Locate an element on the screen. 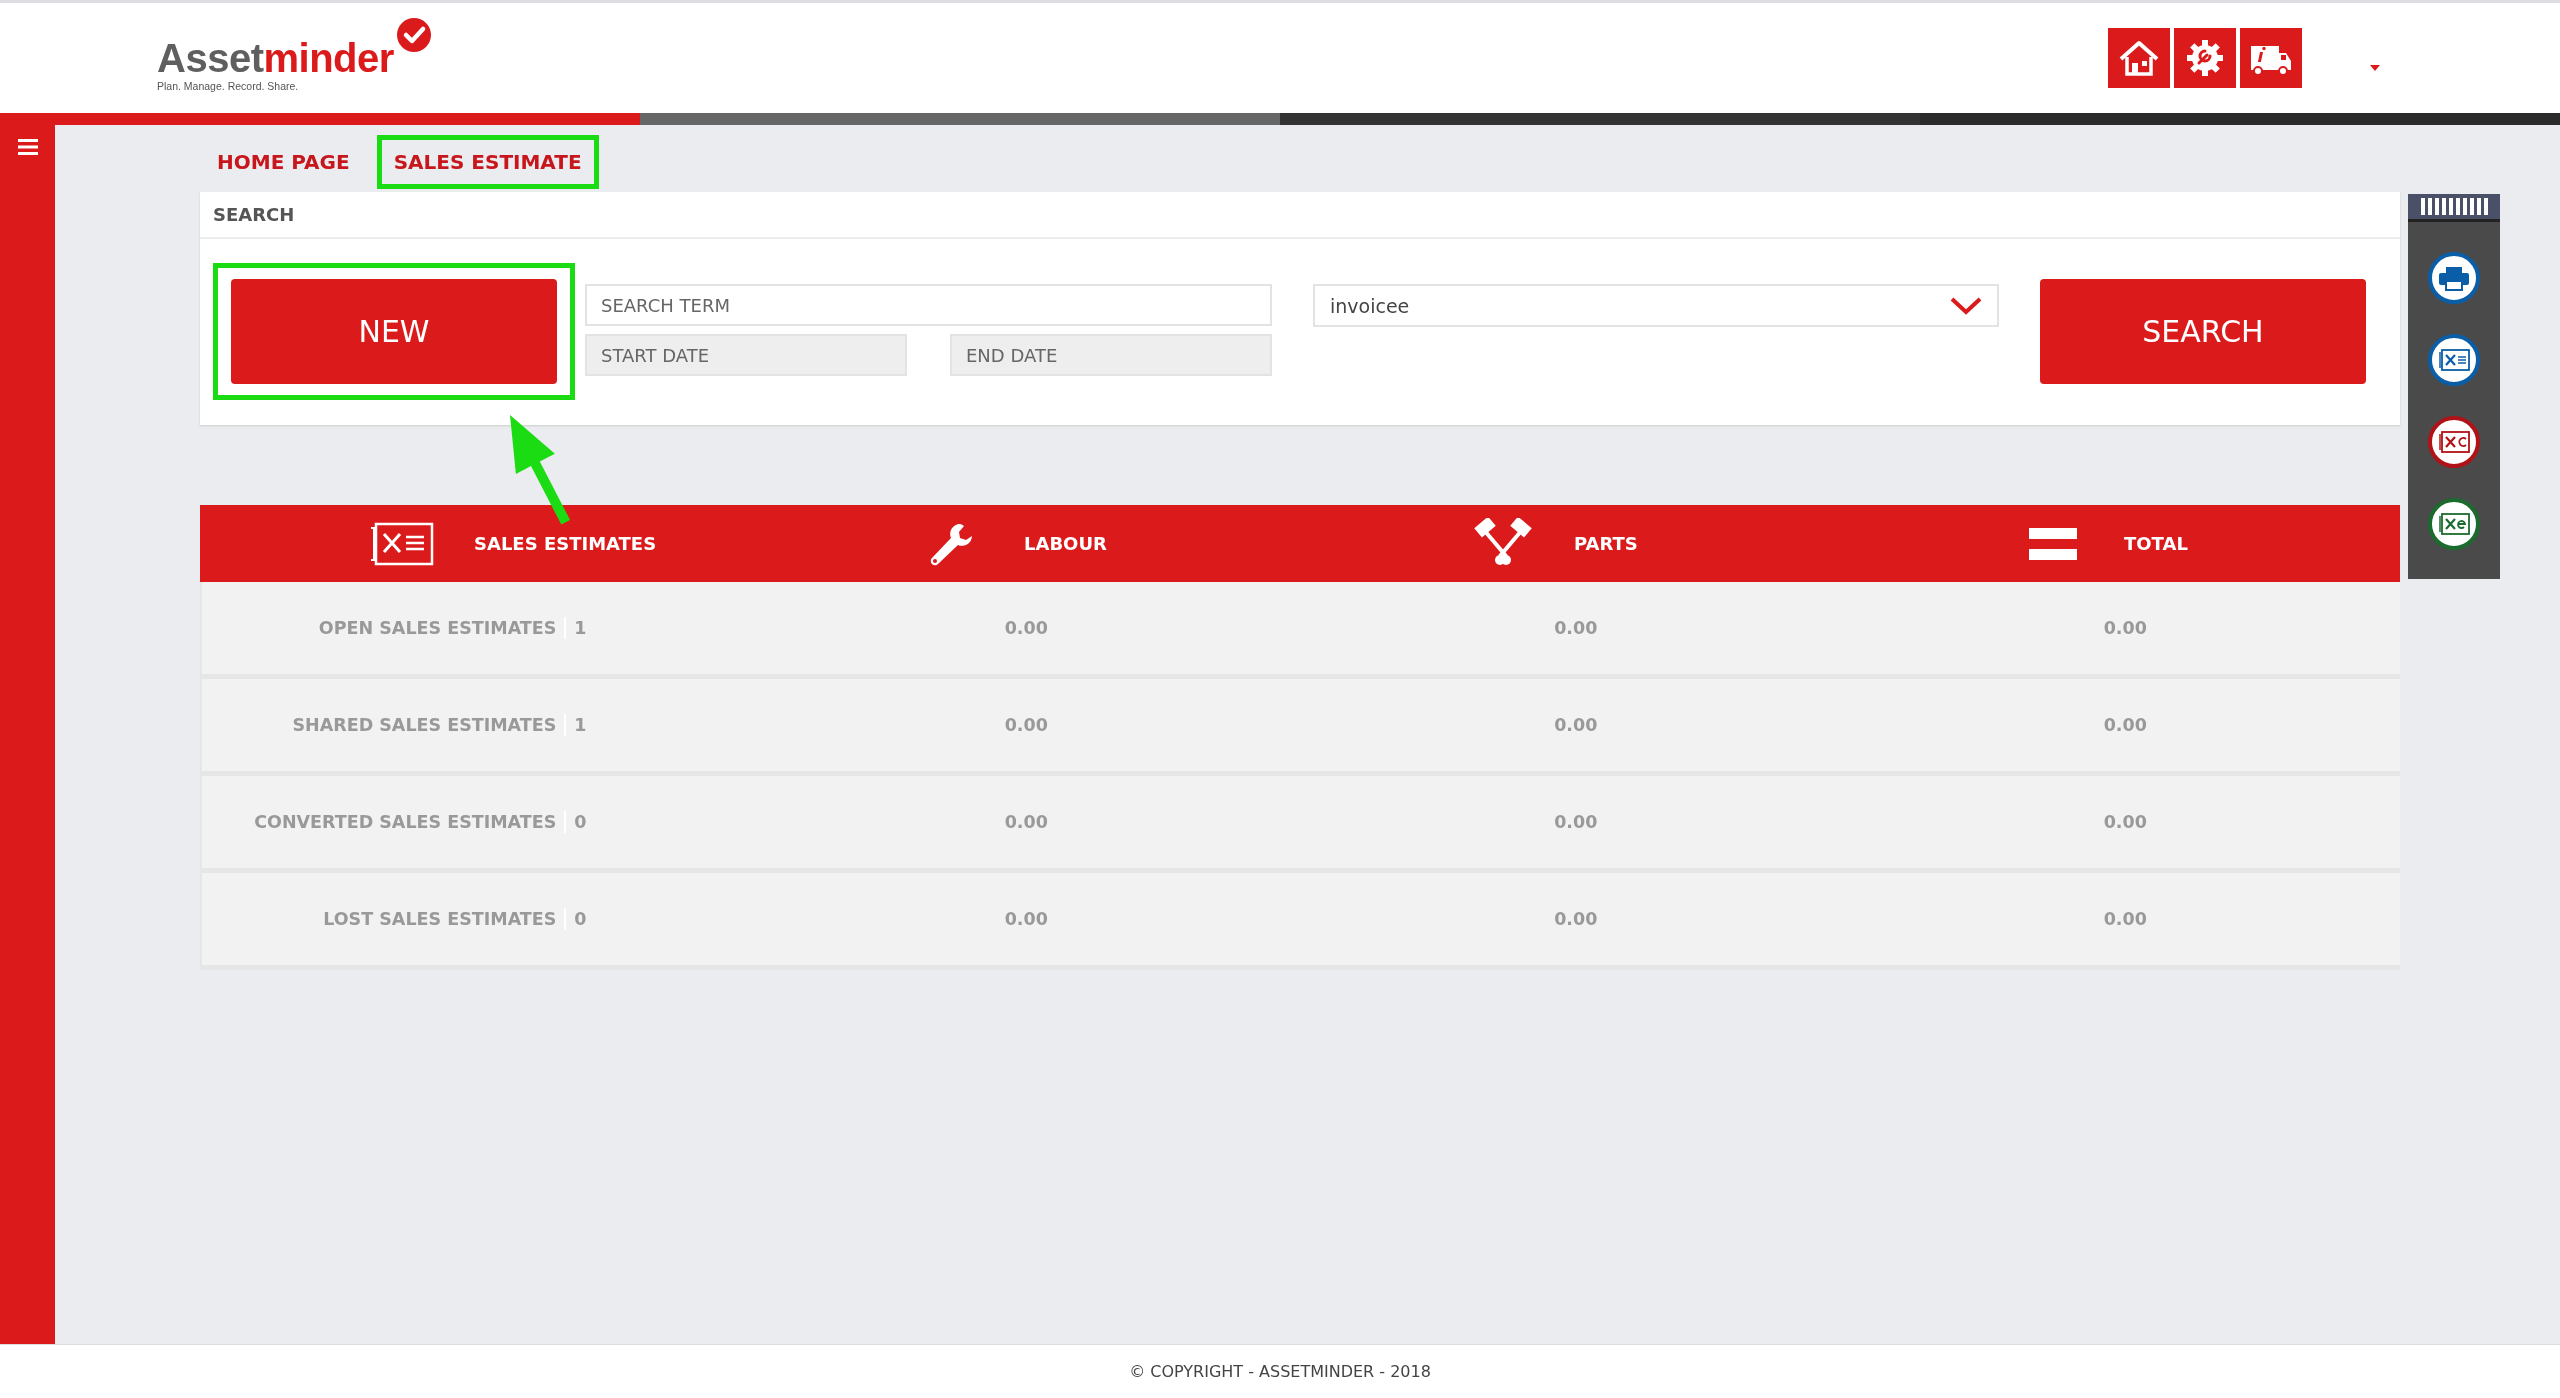 This screenshot has height=1398, width=2560. convert-button is located at coordinates (2454, 442).